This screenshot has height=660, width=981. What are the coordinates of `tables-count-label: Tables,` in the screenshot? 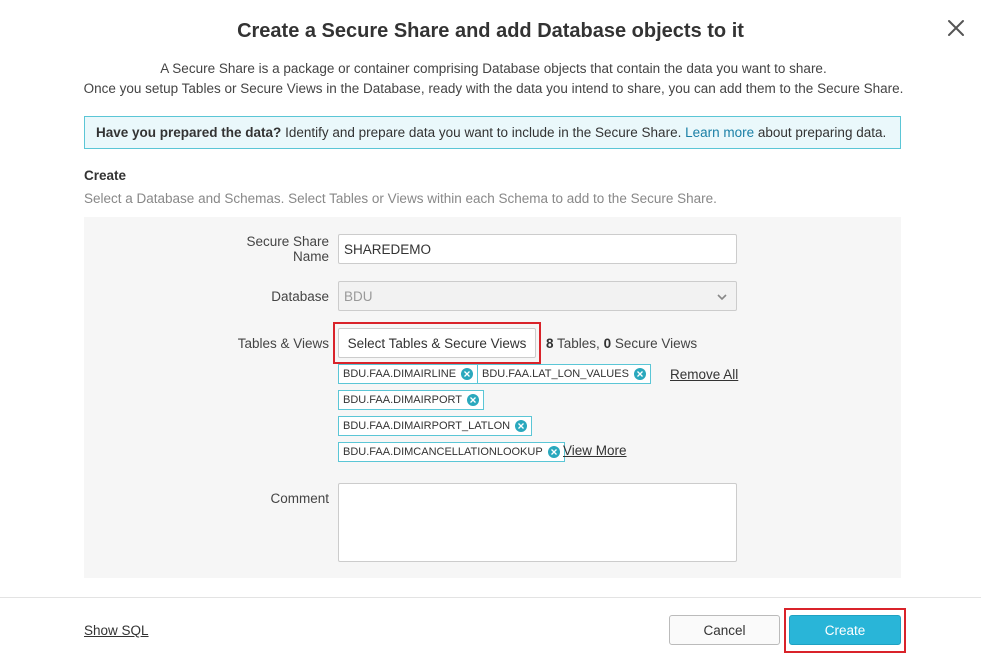 It's located at (578, 343).